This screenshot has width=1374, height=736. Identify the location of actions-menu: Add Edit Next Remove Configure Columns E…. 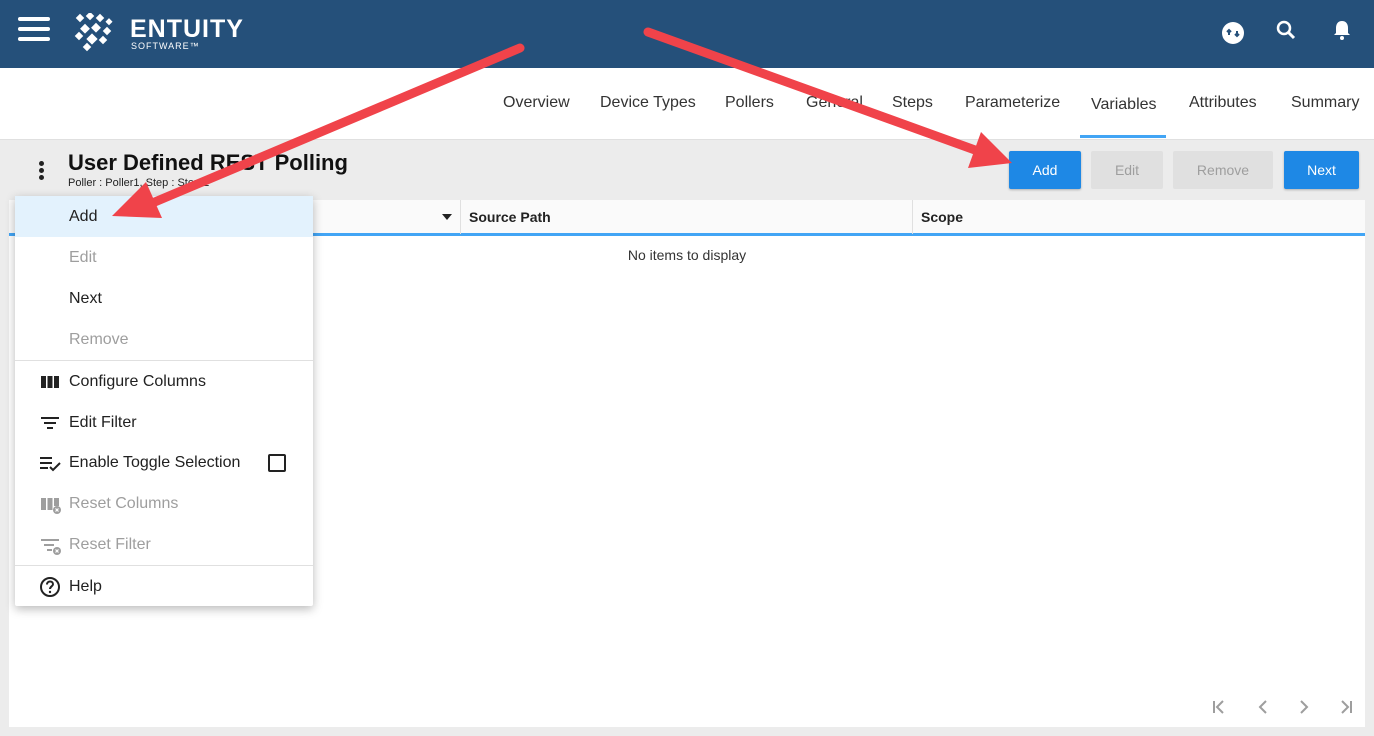
(164, 401).